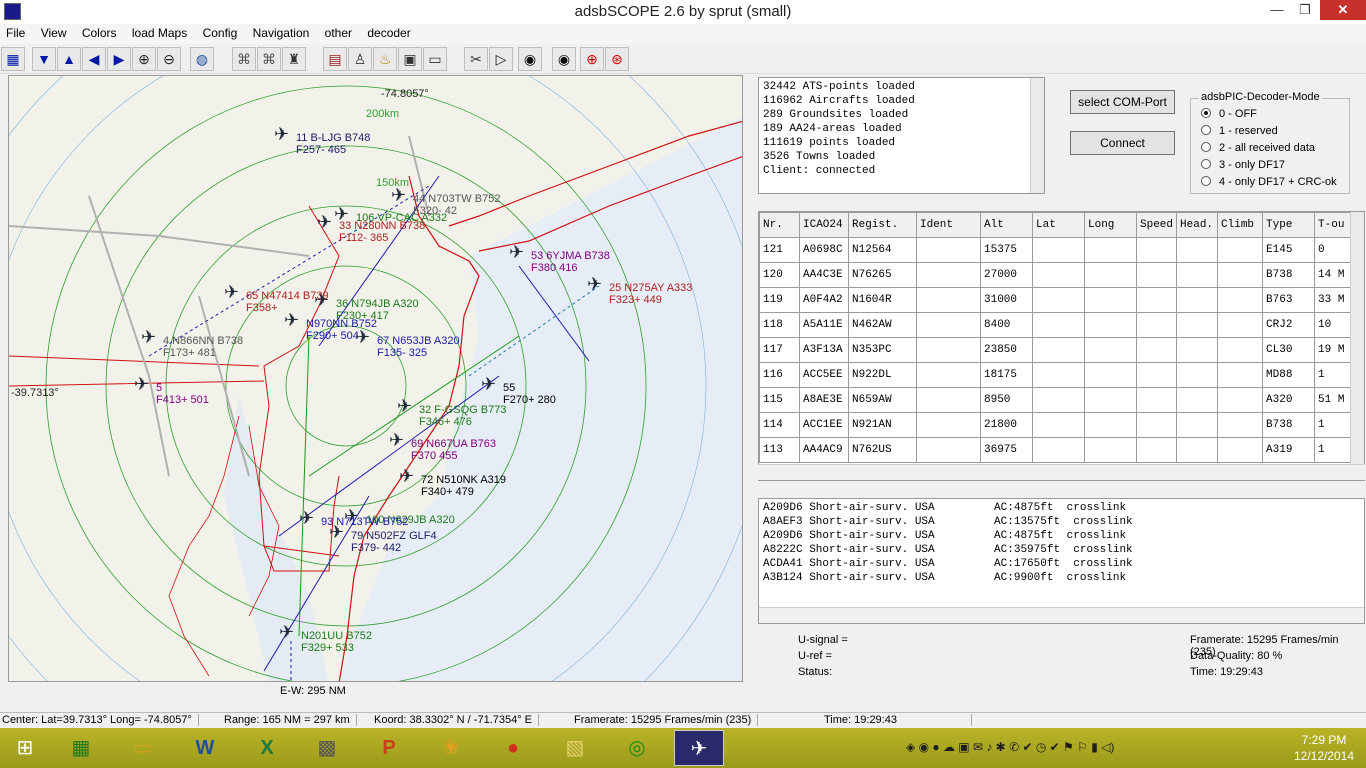 The width and height of the screenshot is (1366, 768). Describe the element at coordinates (1243, 165) in the screenshot. I see `mode-option-3: 3 - only DF17` at that location.